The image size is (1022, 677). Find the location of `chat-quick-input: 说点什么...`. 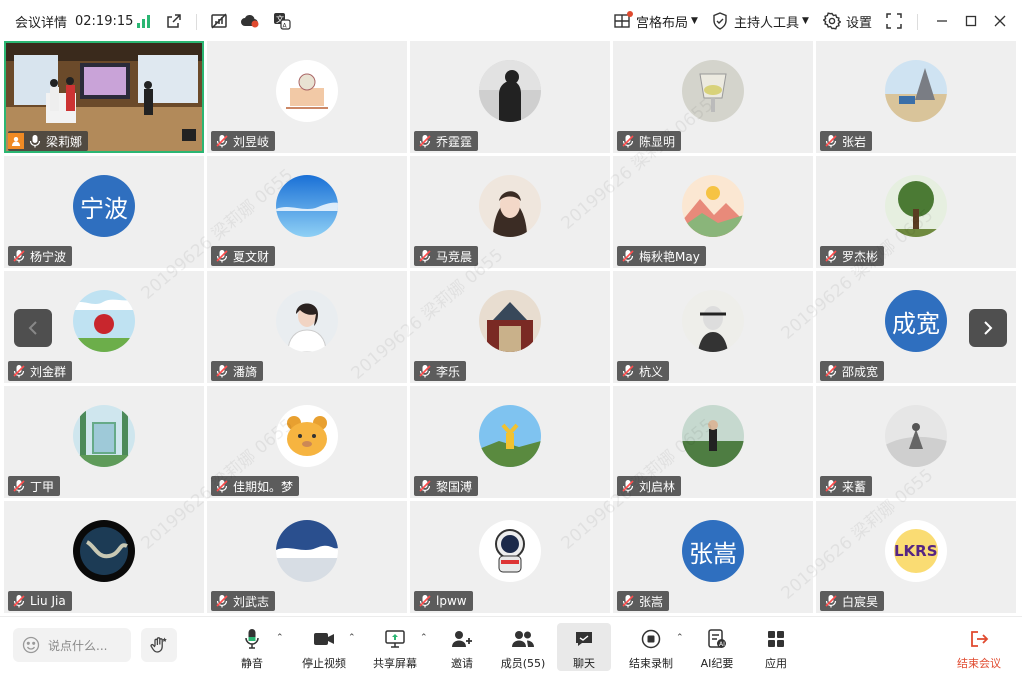

chat-quick-input: 说点什么... is located at coordinates (72, 645).